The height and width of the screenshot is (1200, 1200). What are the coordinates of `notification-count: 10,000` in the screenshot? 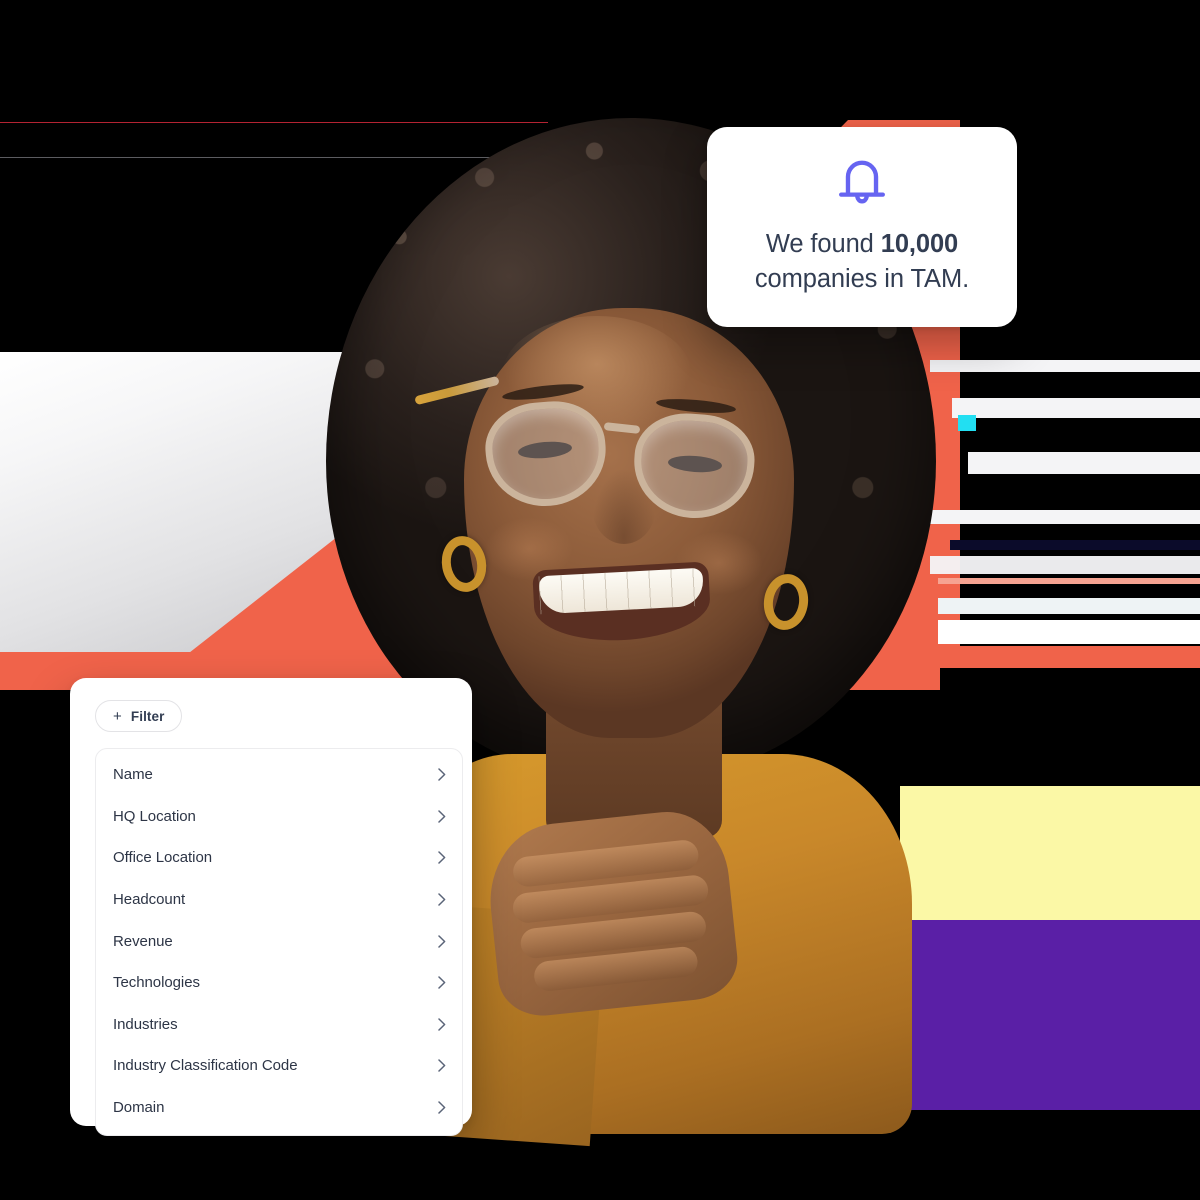 It's located at (919, 244).